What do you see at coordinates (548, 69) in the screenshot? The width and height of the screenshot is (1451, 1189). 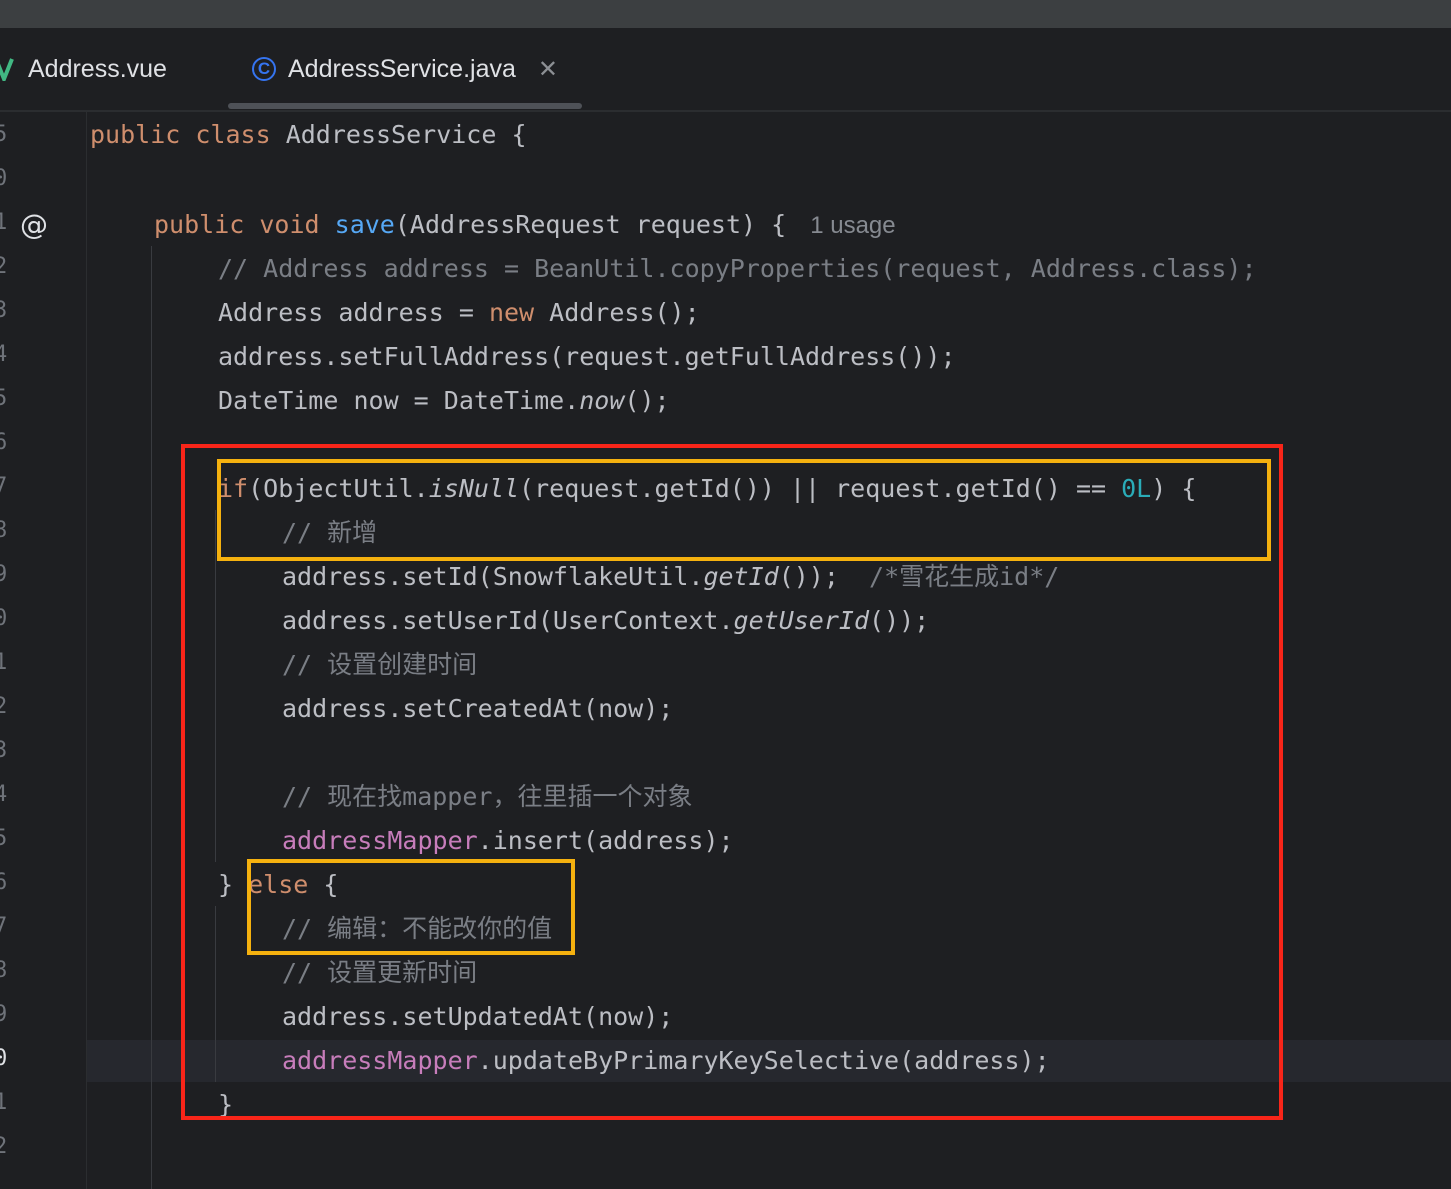 I see `close-icon: ✕` at bounding box center [548, 69].